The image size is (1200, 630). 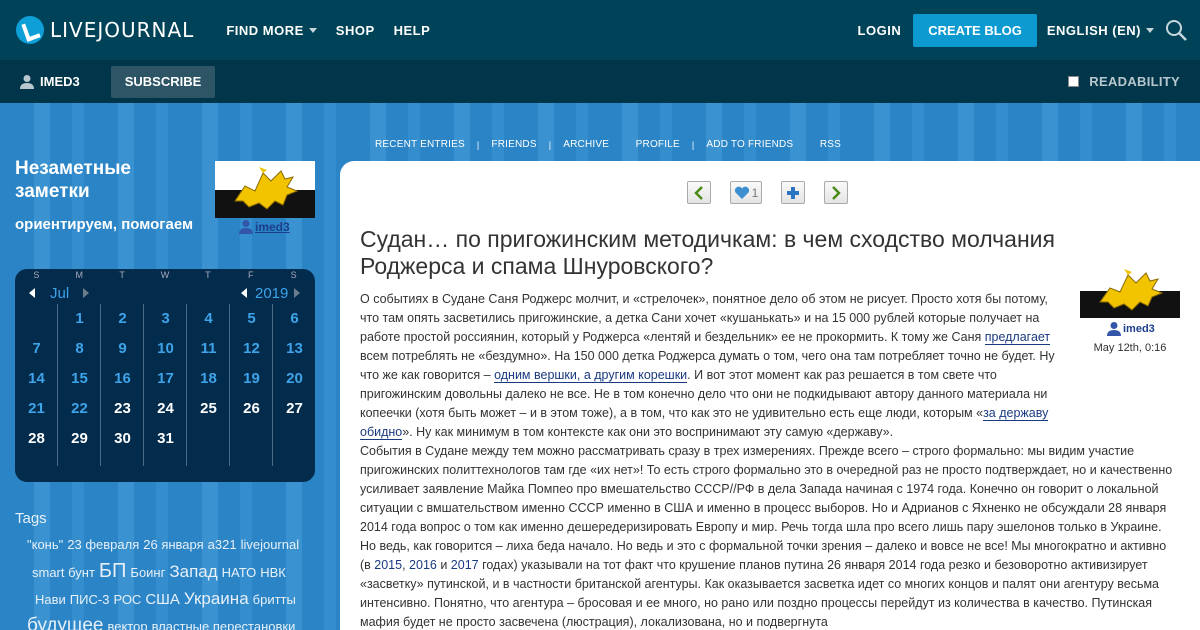 What do you see at coordinates (836, 192) in the screenshot?
I see `next-entry-button` at bounding box center [836, 192].